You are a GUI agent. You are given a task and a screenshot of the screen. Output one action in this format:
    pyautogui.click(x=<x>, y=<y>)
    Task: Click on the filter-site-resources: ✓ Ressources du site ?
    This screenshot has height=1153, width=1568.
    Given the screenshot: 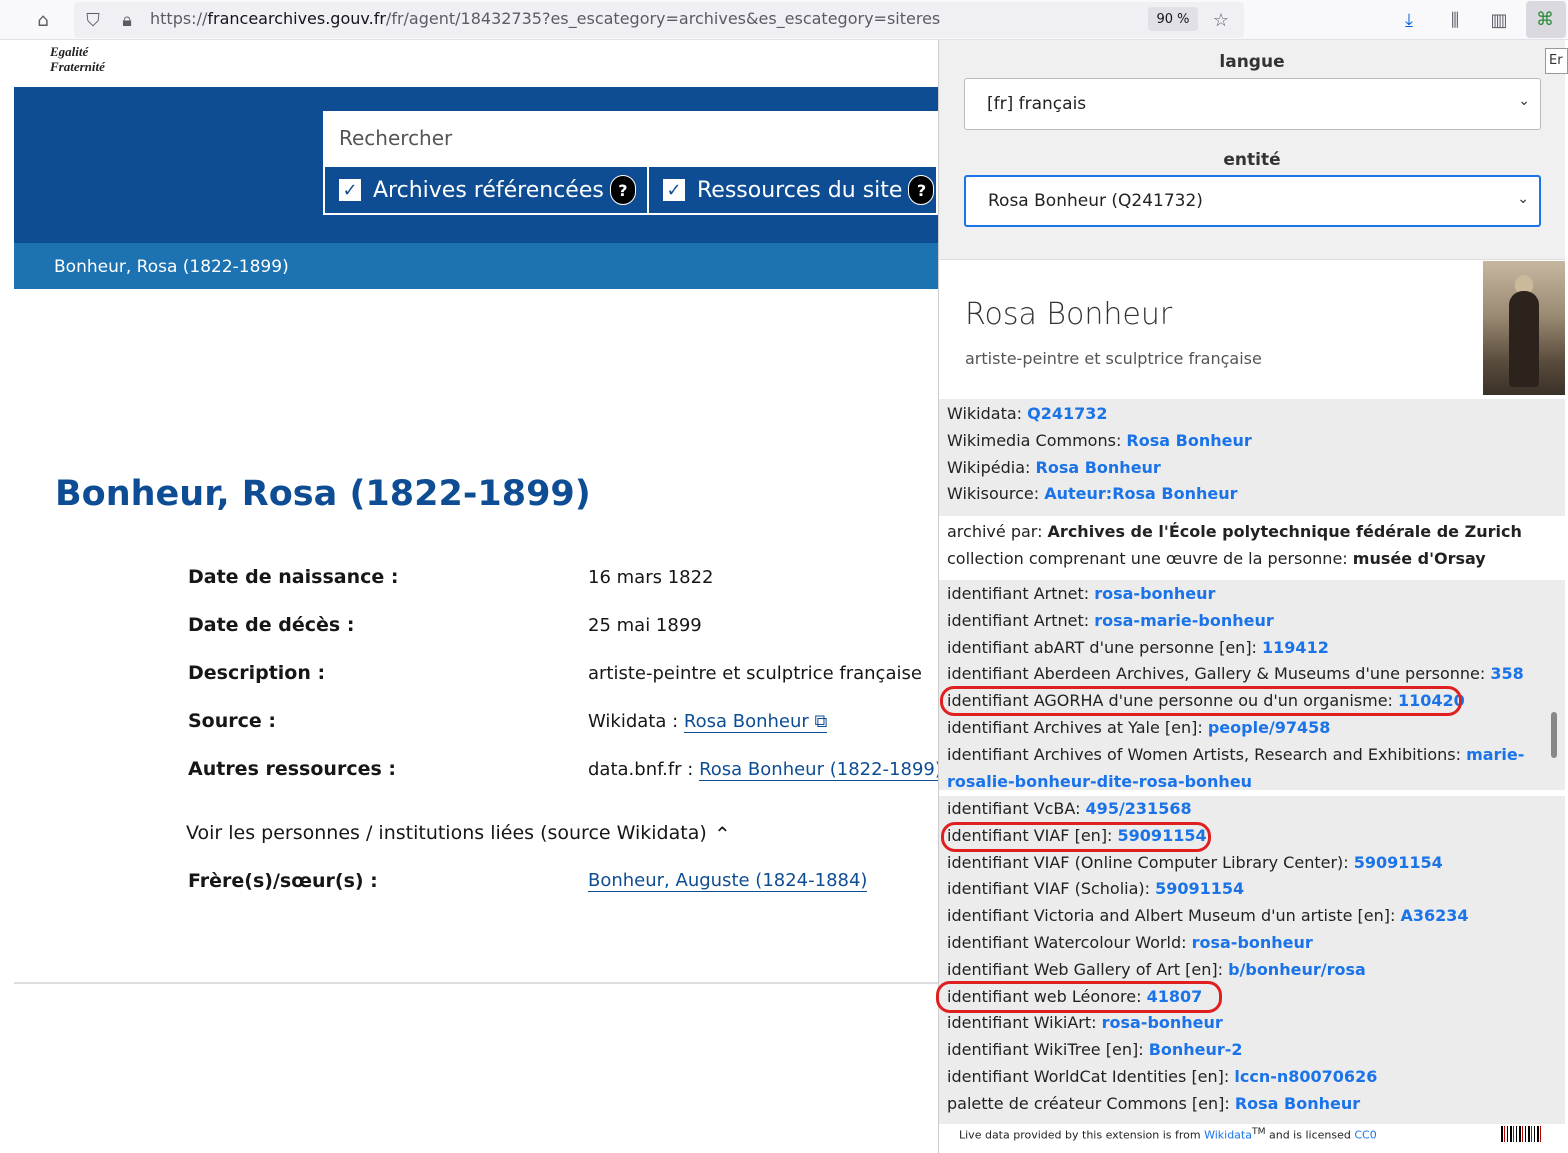 What is the action you would take?
    pyautogui.click(x=792, y=190)
    